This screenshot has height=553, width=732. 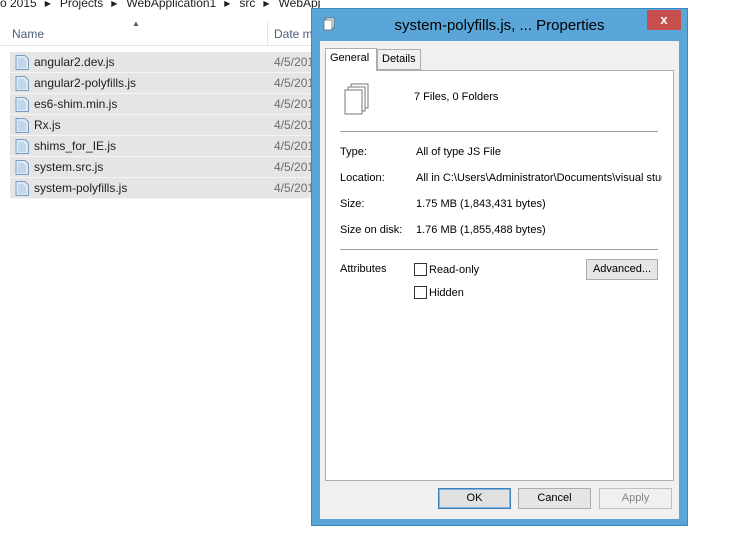 I want to click on type-value: All of type JS File, so click(x=458, y=152).